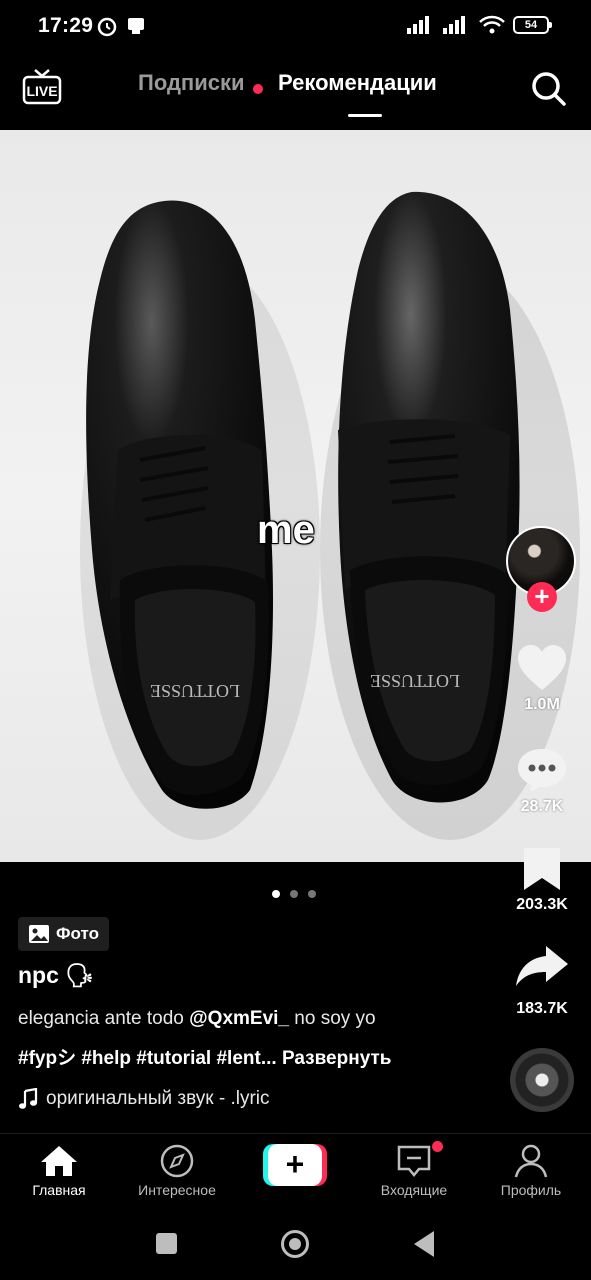  What do you see at coordinates (542, 597) in the screenshot?
I see `follow-button: +` at bounding box center [542, 597].